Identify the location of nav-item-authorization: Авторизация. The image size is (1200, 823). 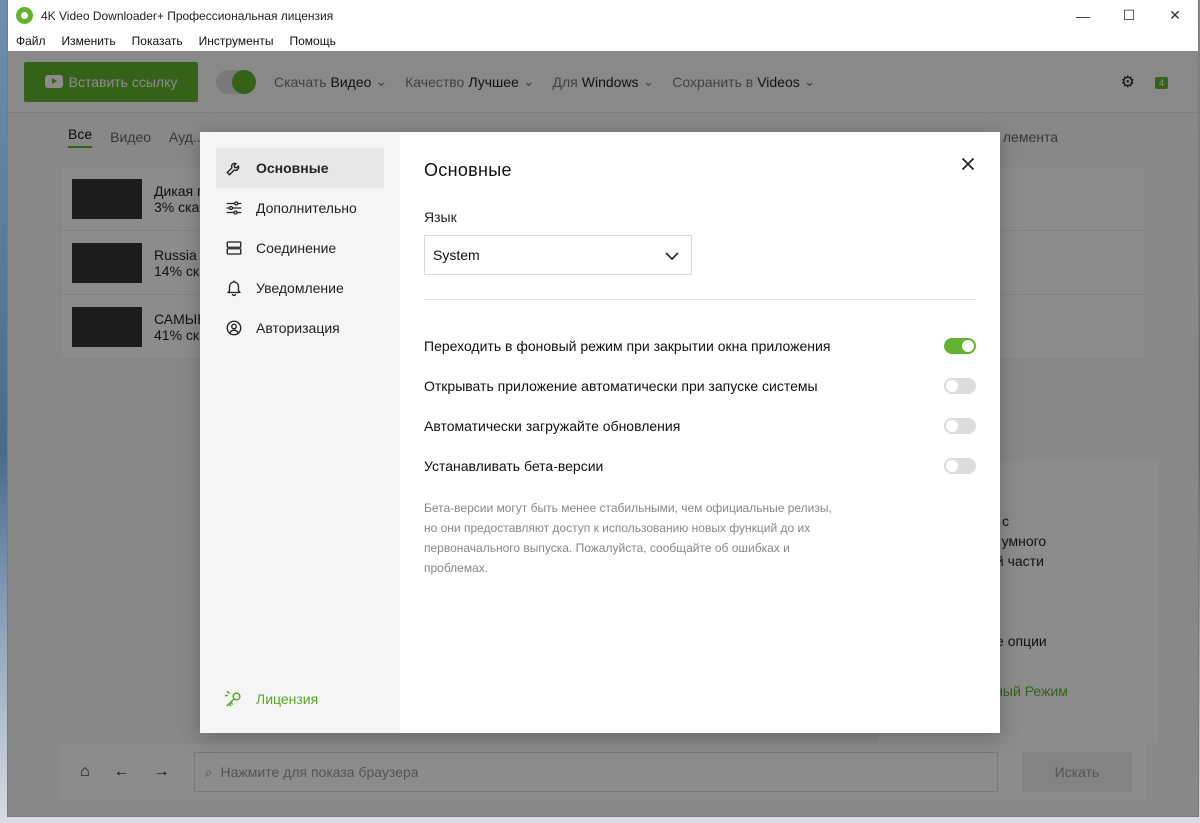
(300, 328).